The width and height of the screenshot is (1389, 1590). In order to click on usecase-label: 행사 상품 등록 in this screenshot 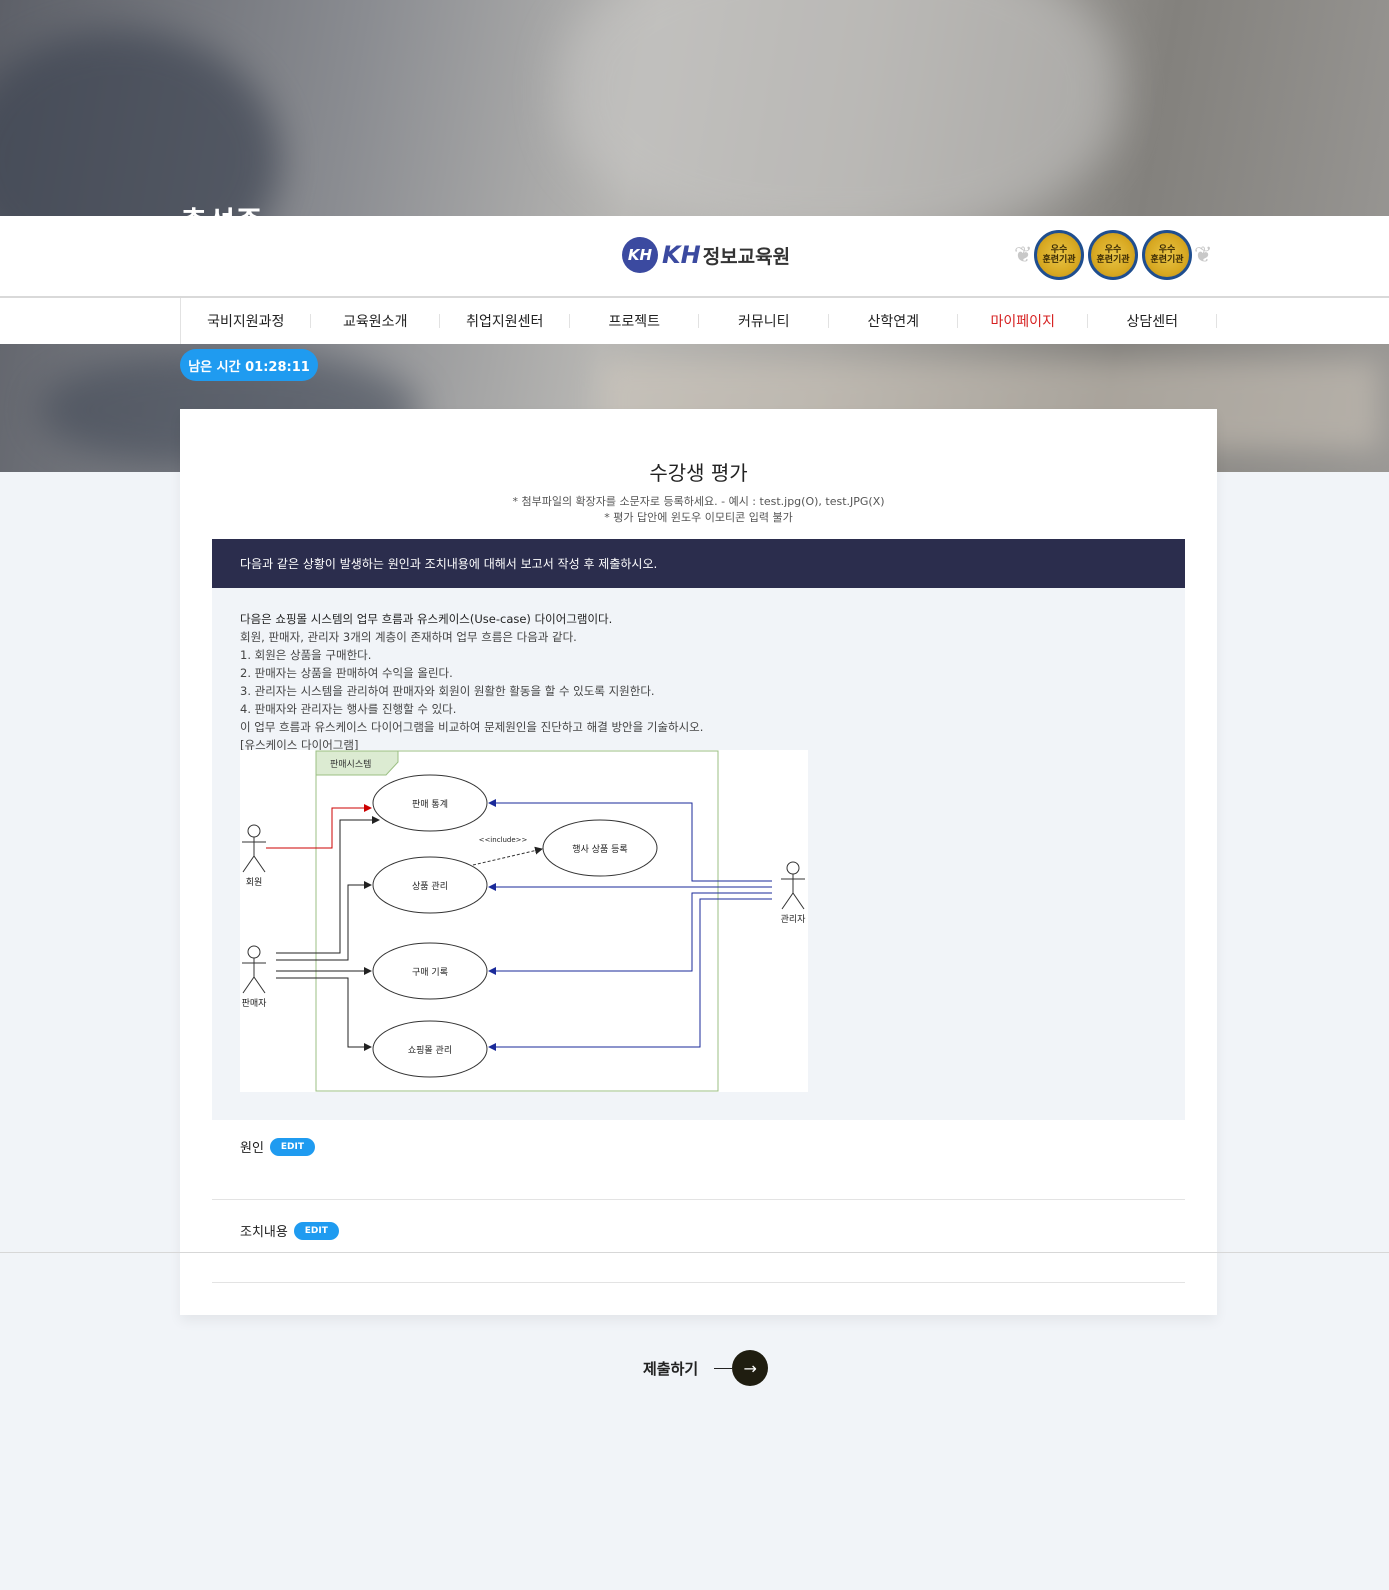, I will do `click(599, 849)`.